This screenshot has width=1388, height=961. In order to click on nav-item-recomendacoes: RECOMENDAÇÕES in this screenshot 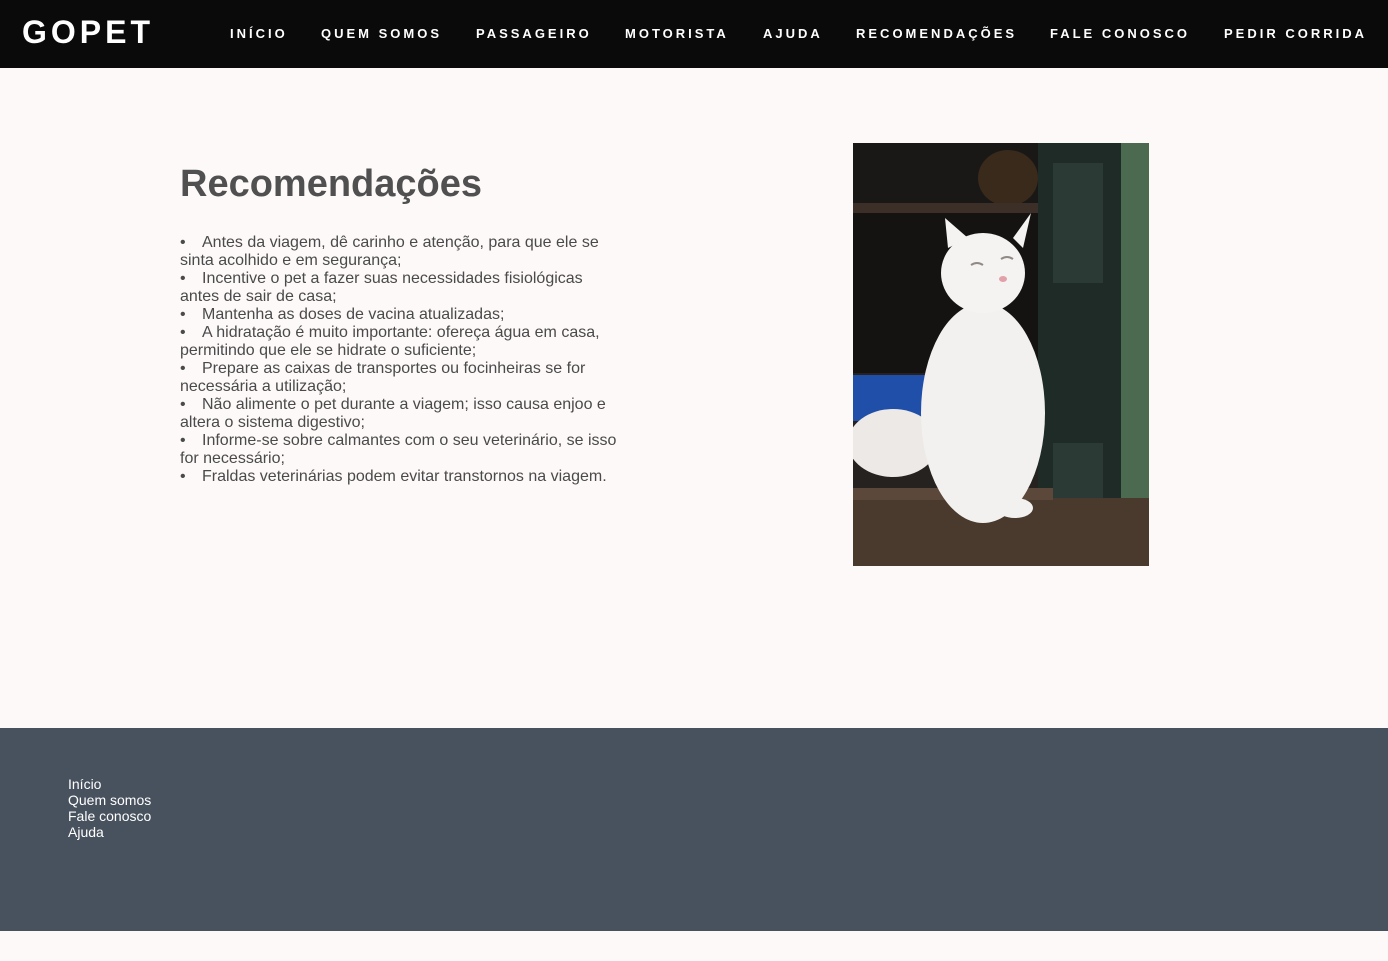, I will do `click(936, 33)`.